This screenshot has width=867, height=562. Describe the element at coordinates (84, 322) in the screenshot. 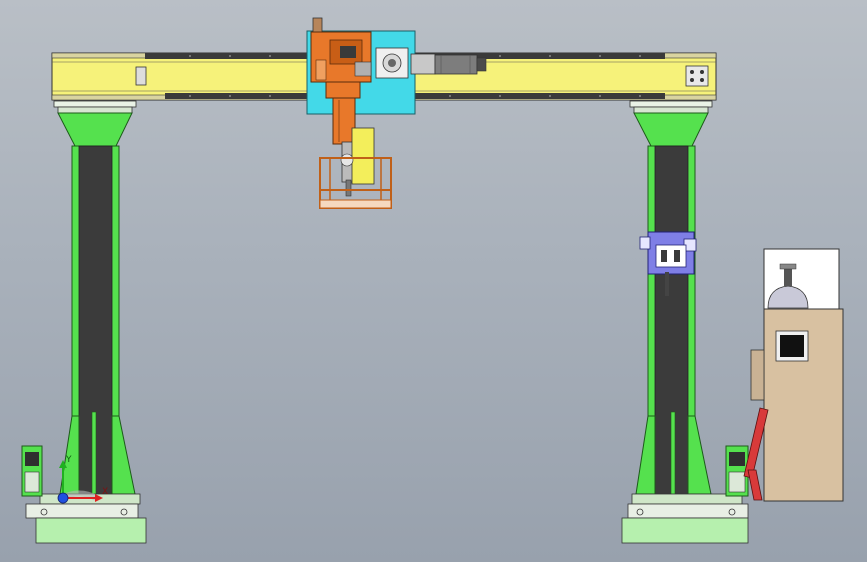

I see `left-column` at that location.